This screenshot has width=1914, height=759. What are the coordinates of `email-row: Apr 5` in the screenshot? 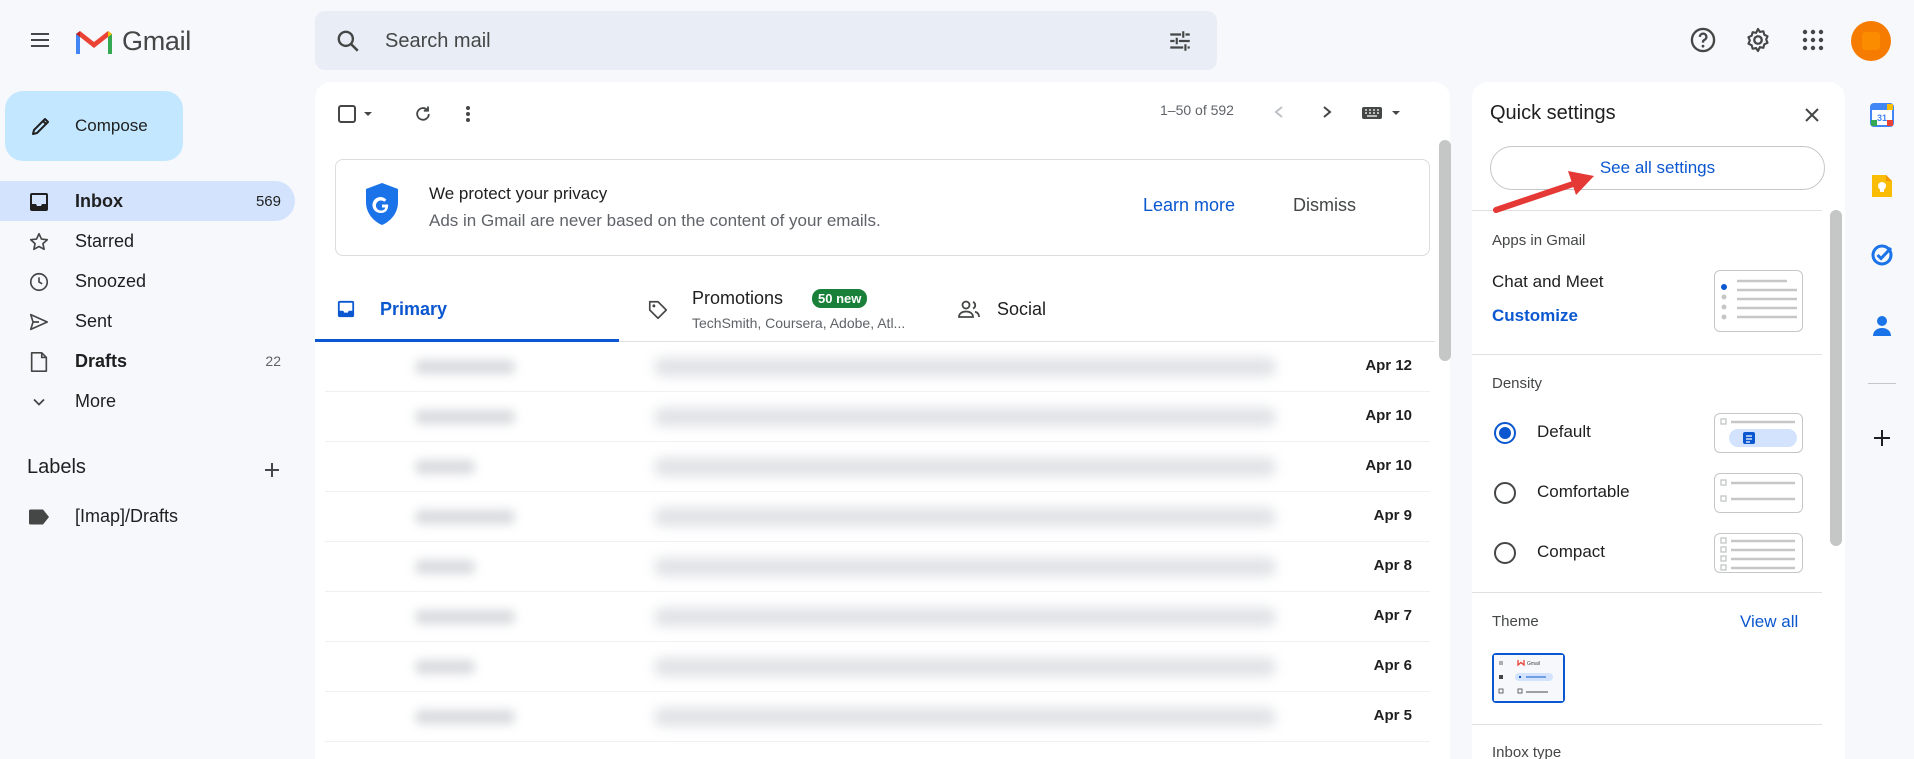 It's located at (877, 717).